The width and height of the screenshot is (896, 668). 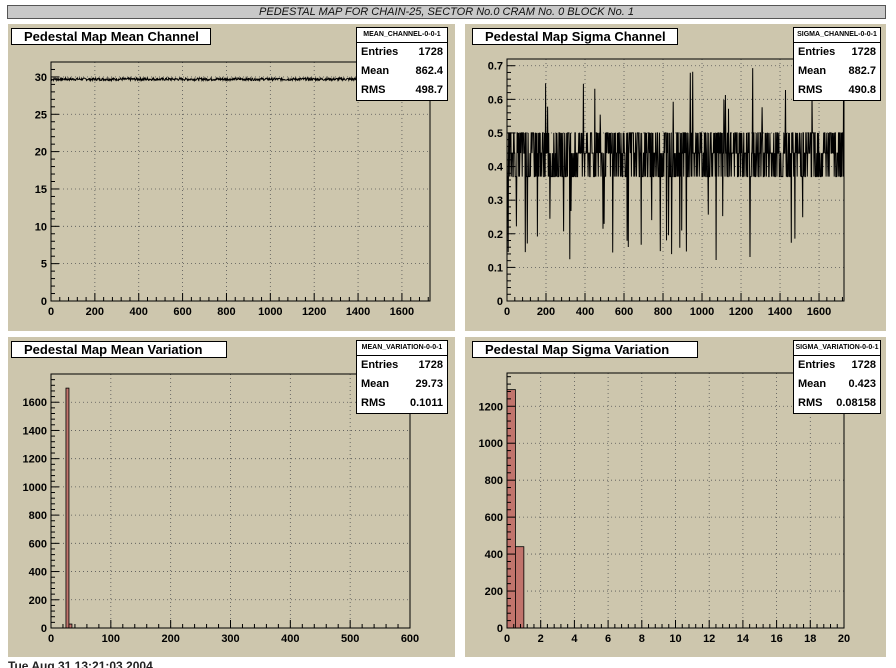 What do you see at coordinates (741, 312) in the screenshot?
I see `x-tick-label: 1200` at bounding box center [741, 312].